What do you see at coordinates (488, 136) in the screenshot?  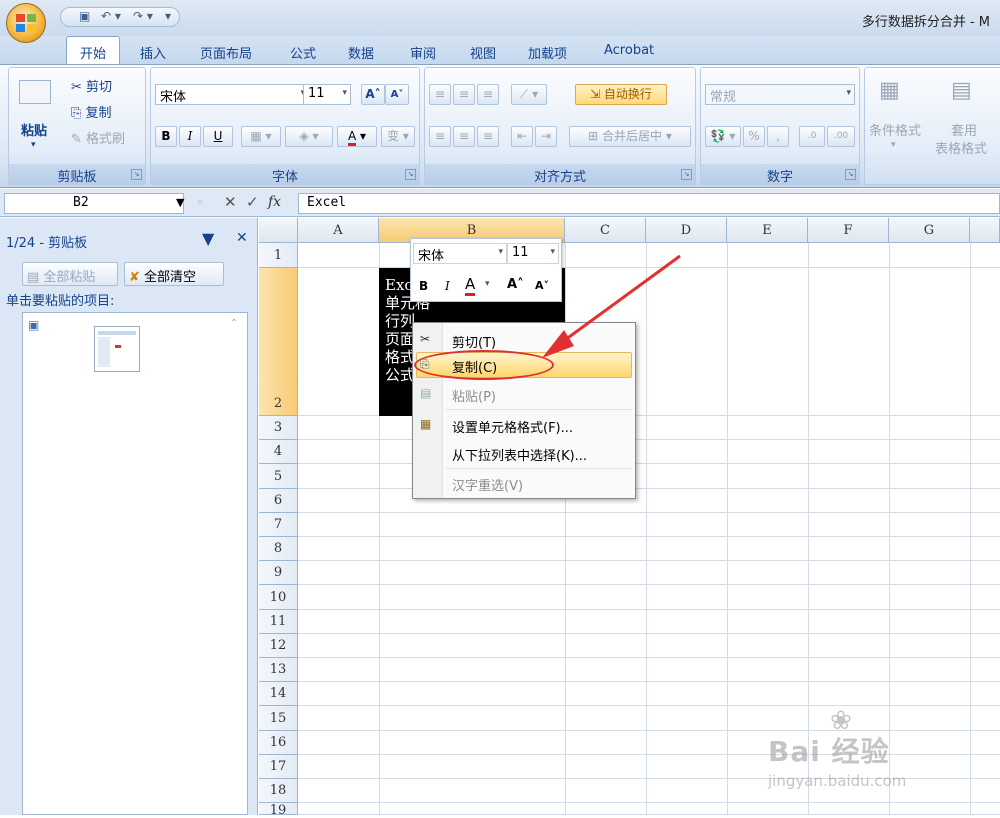 I see `align-right-button: ≡` at bounding box center [488, 136].